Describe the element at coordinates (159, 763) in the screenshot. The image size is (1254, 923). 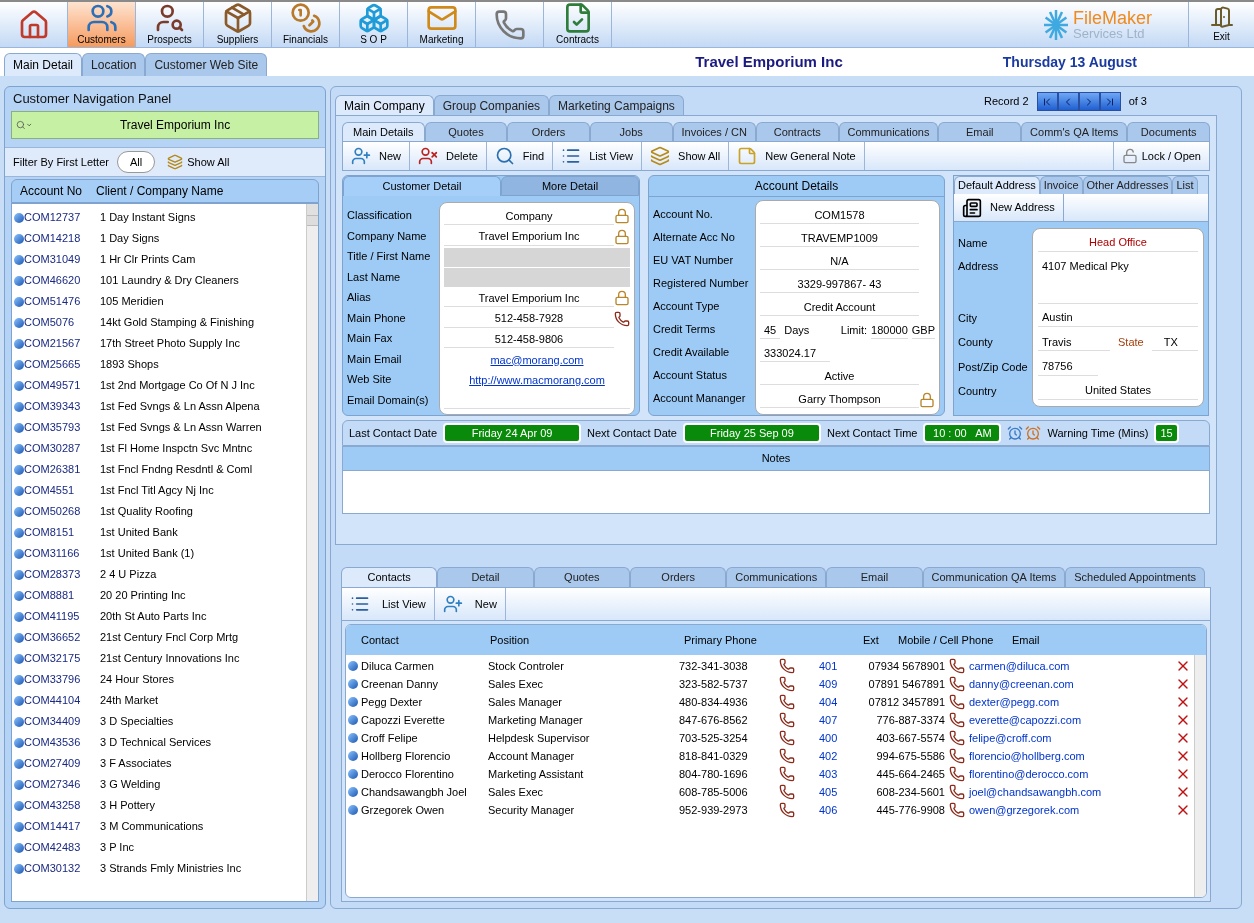
I see `list-row: COM27409 3 F Associates` at that location.